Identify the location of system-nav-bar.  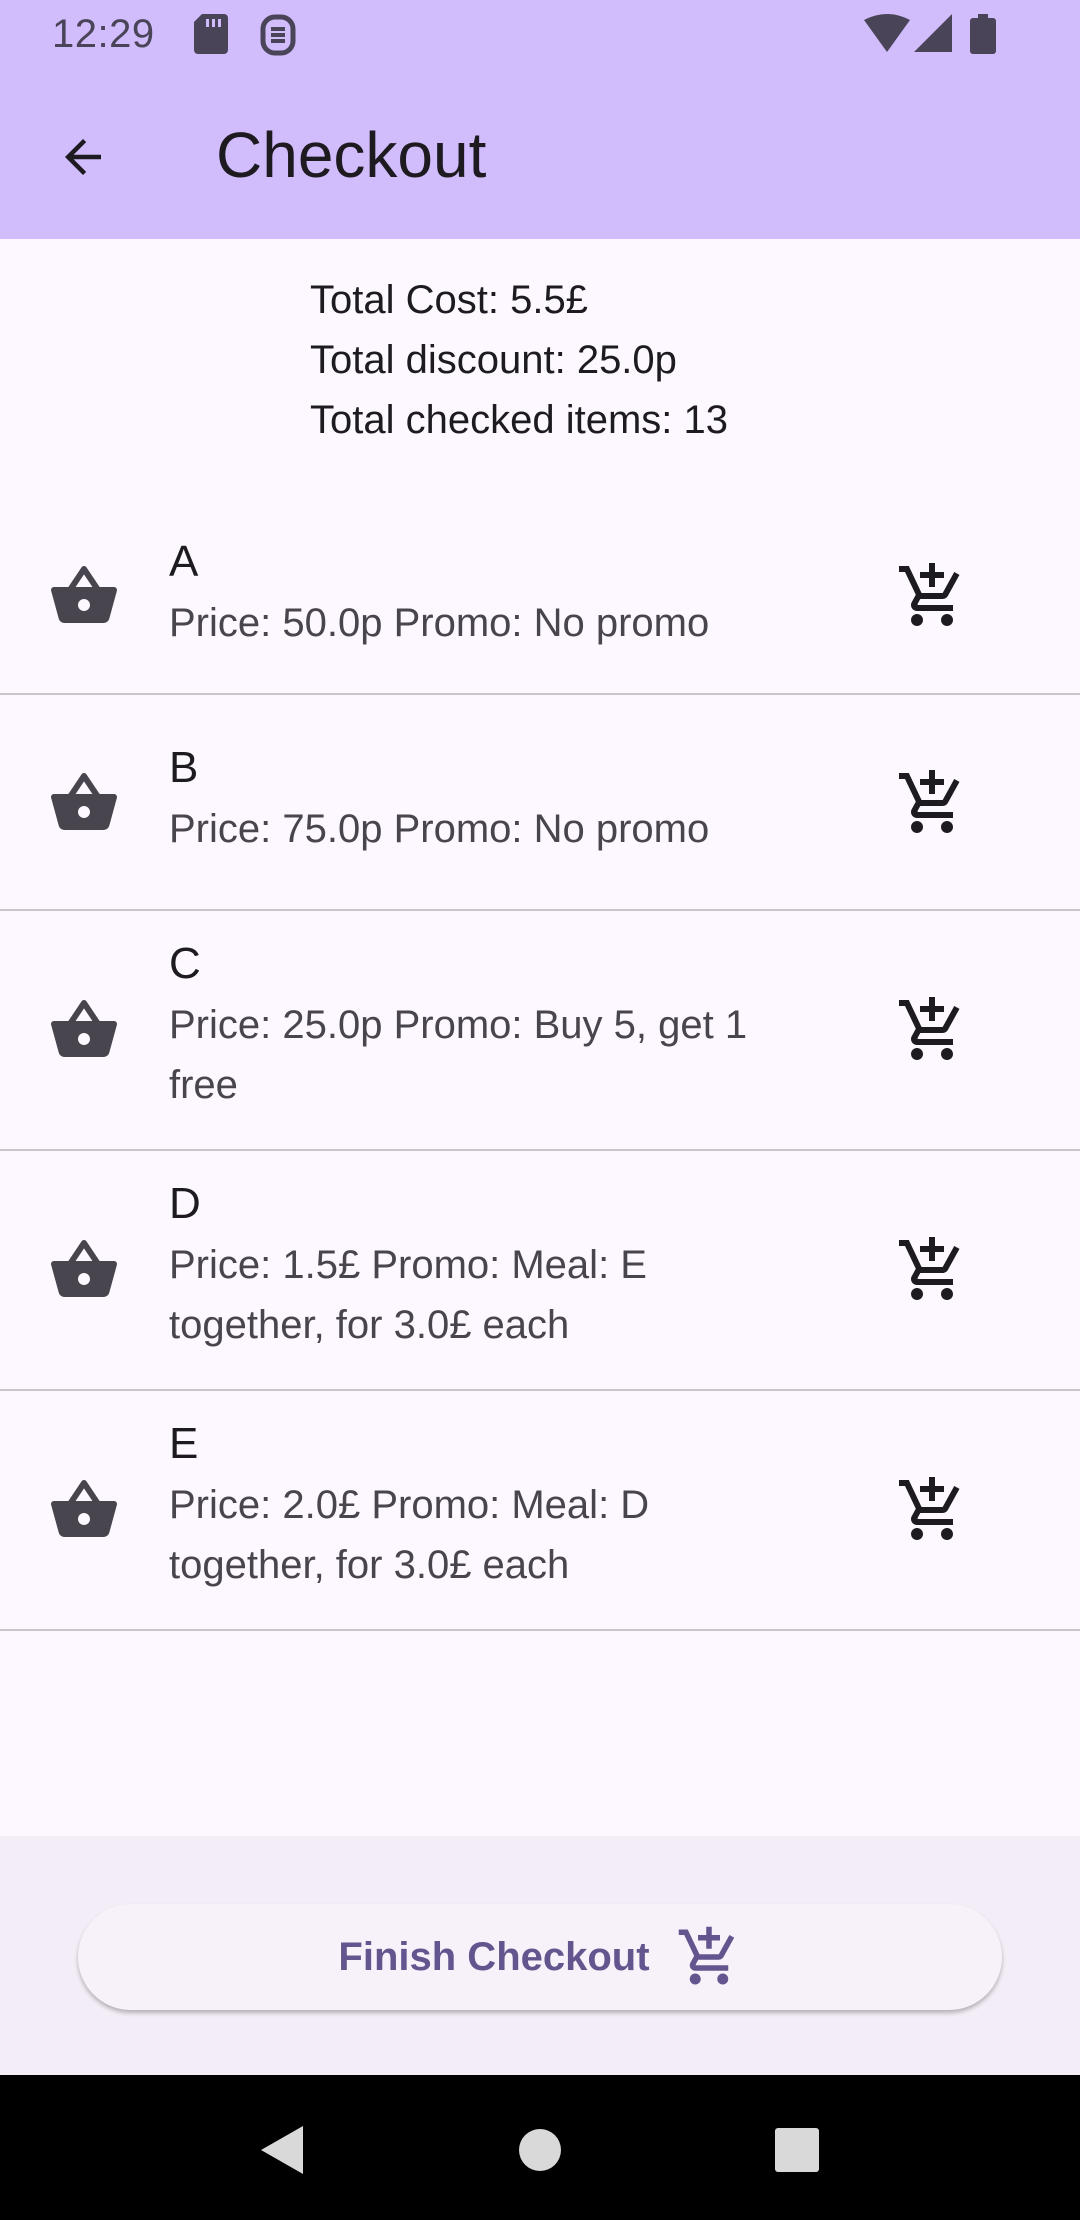
(540, 2147).